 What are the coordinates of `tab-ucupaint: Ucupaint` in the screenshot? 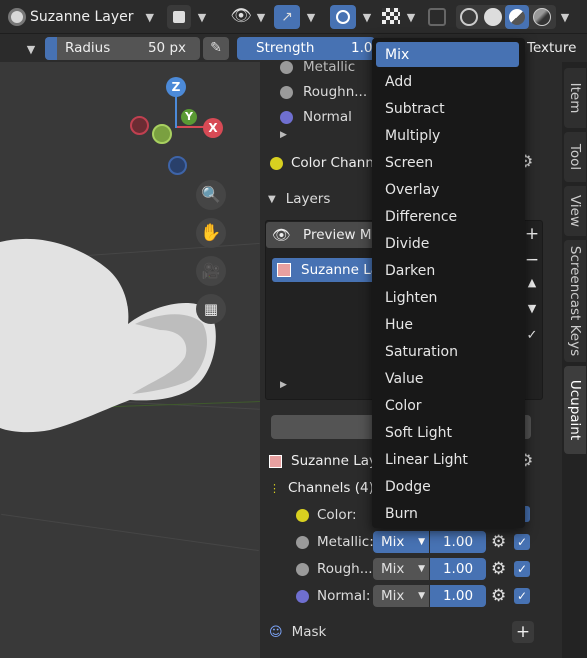 It's located at (575, 410).